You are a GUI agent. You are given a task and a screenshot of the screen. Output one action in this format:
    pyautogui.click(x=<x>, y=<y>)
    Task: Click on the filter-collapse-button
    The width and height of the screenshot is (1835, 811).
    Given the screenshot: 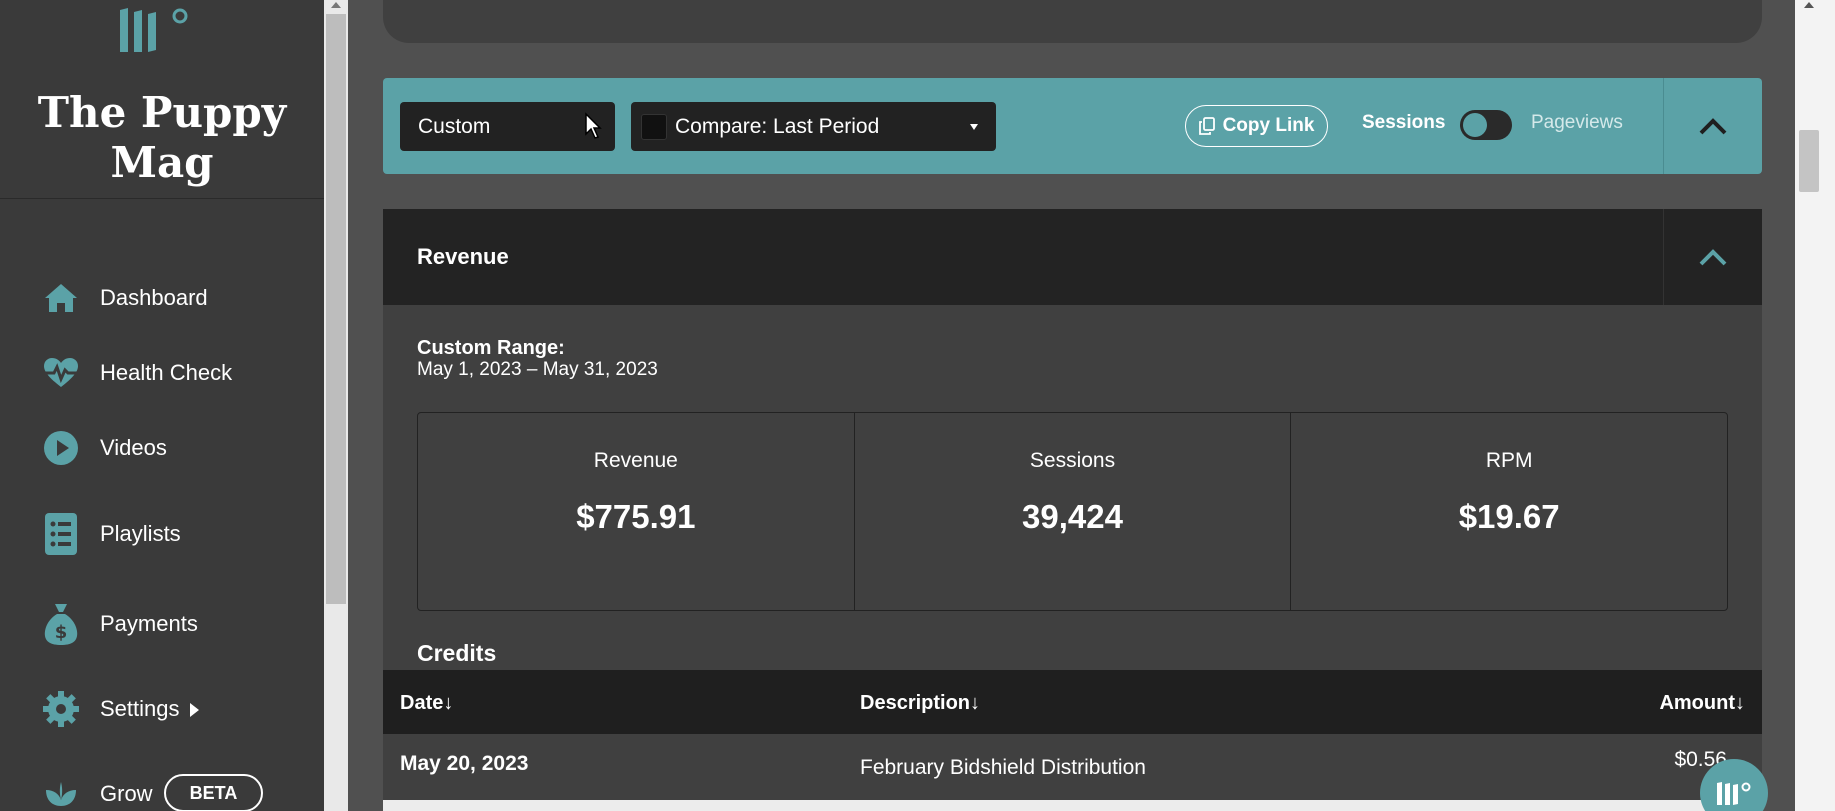 What is the action you would take?
    pyautogui.click(x=1712, y=126)
    